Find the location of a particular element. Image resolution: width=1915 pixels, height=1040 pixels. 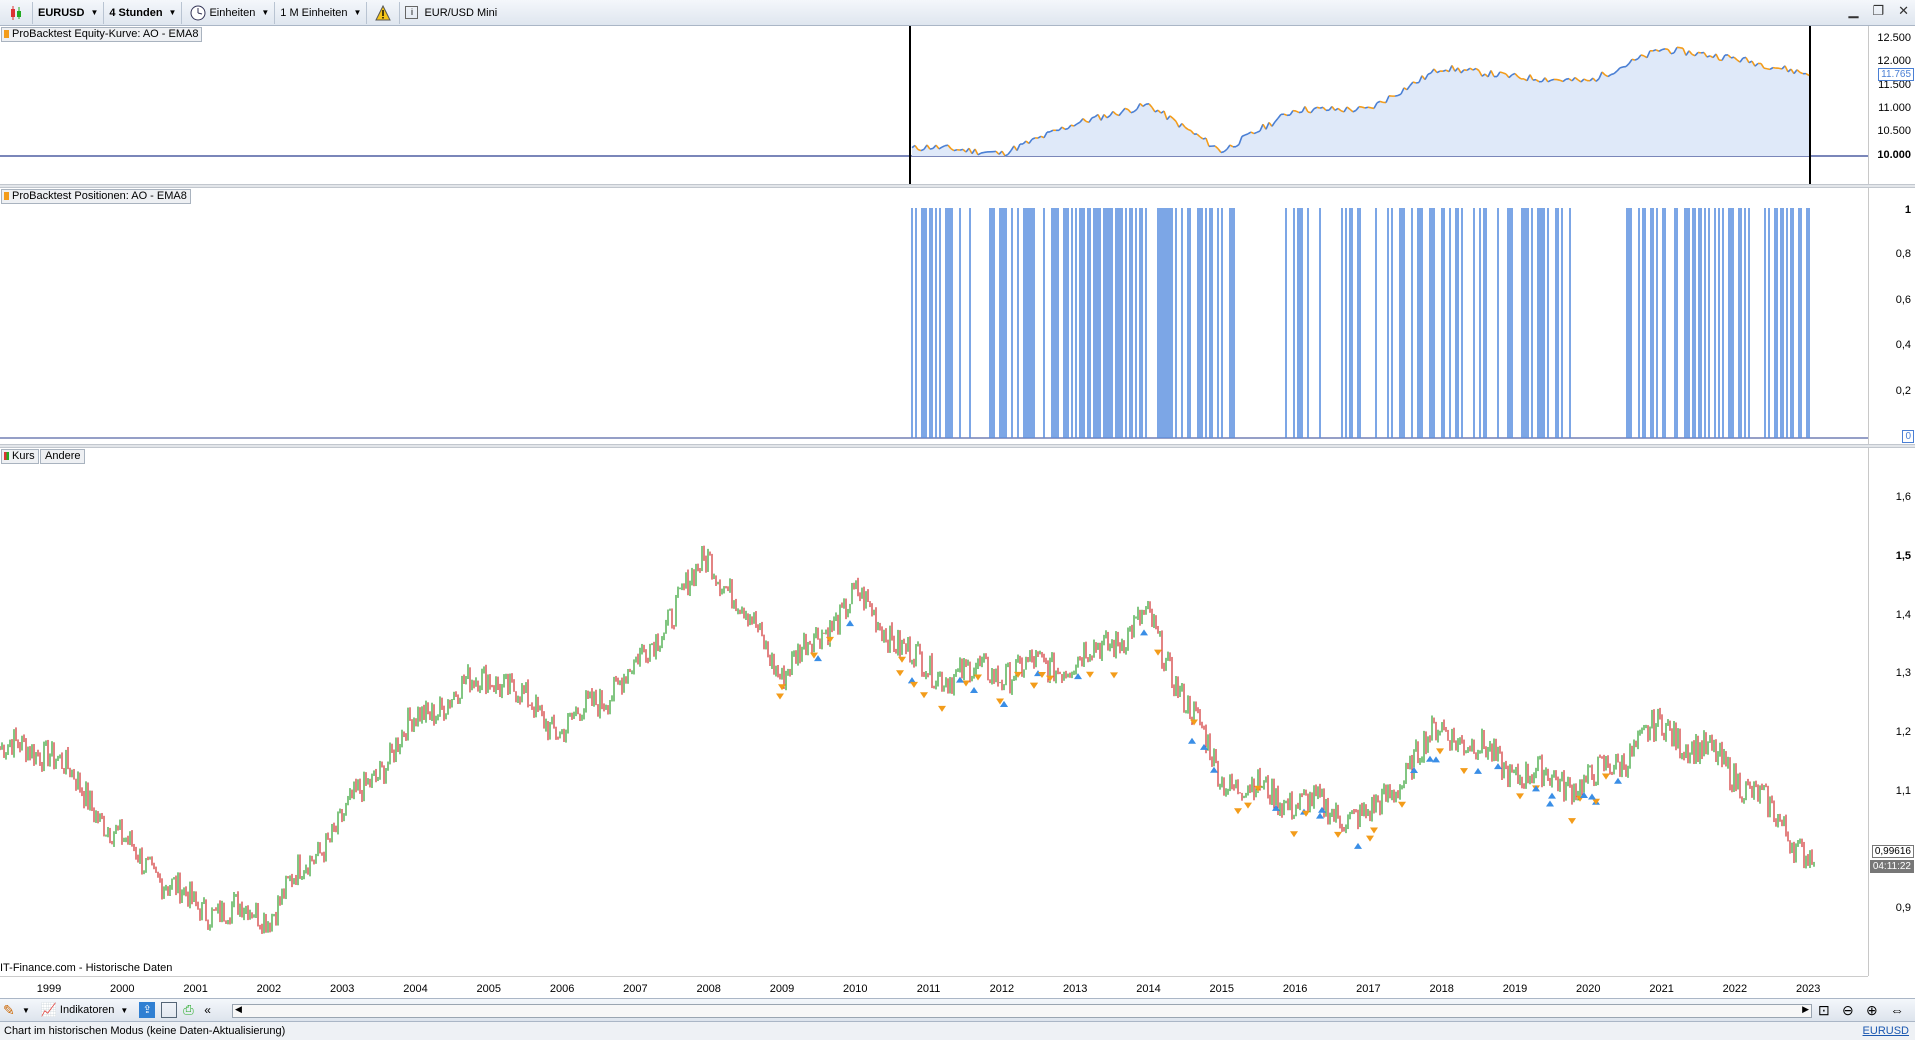

indicators-button: Indikatoren is located at coordinates (87, 1010).